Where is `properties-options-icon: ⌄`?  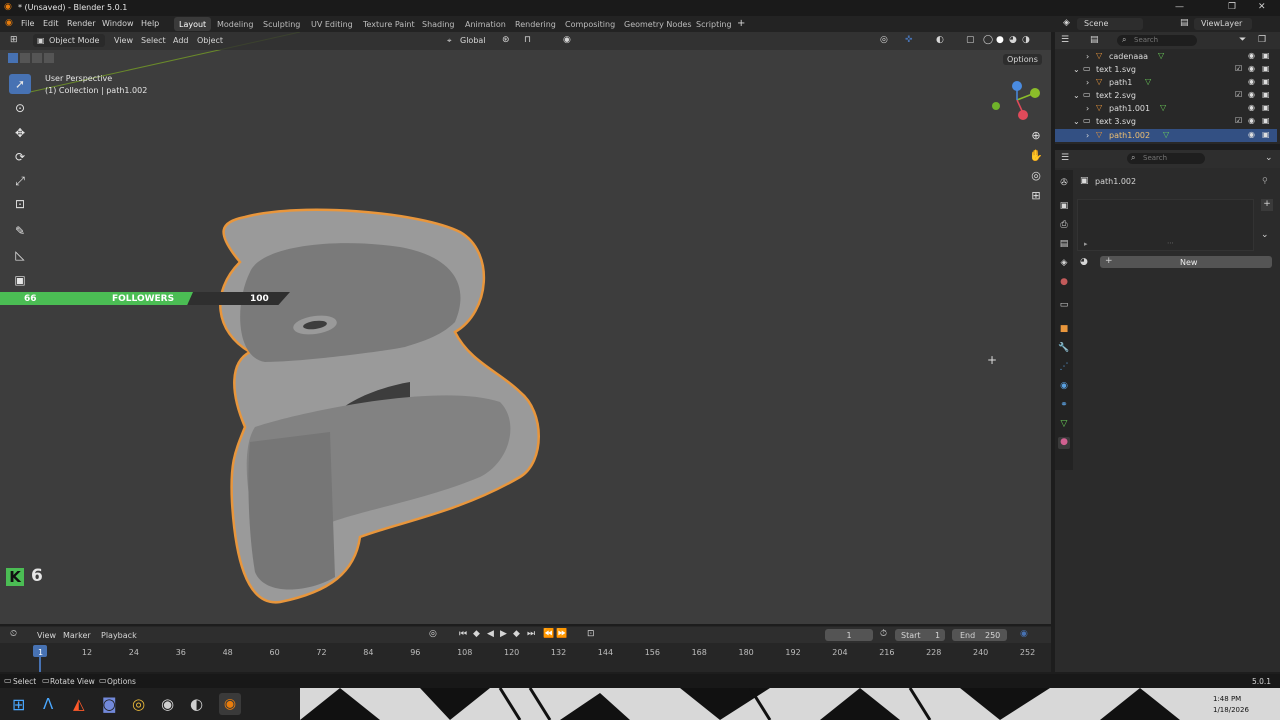 properties-options-icon: ⌄ is located at coordinates (1269, 158).